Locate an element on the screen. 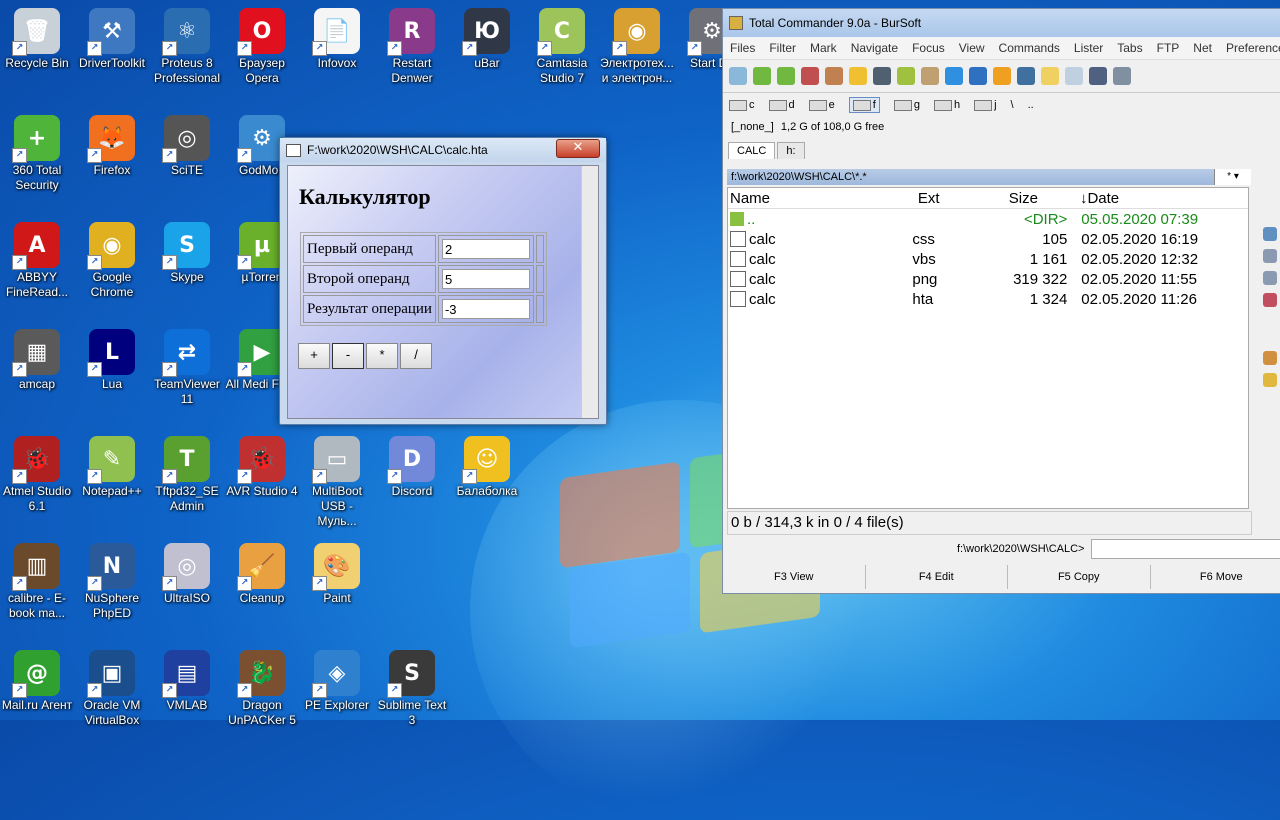 The image size is (1280, 820). menu-item: Net is located at coordinates (1202, 48).